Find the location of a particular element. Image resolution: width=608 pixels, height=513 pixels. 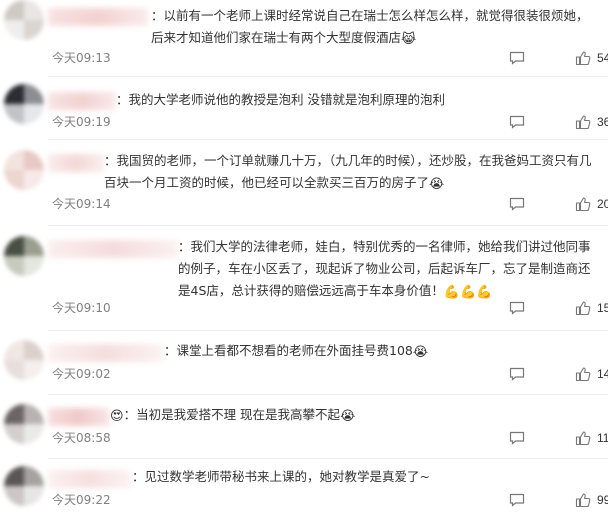

like-button: 115 is located at coordinates (591, 438).